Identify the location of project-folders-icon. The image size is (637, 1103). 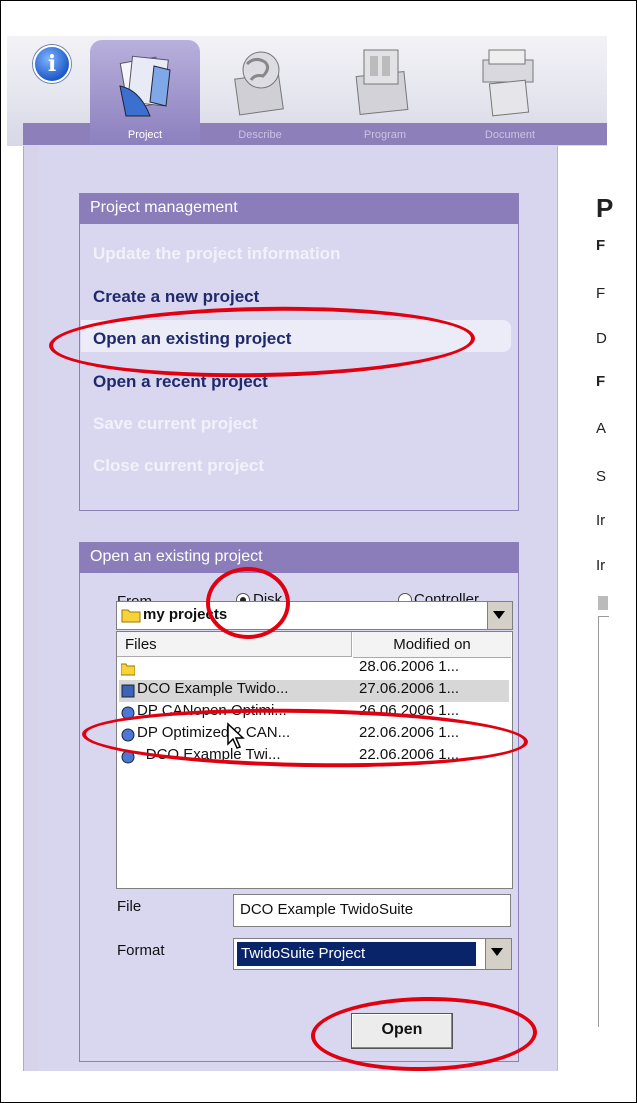
(145, 86).